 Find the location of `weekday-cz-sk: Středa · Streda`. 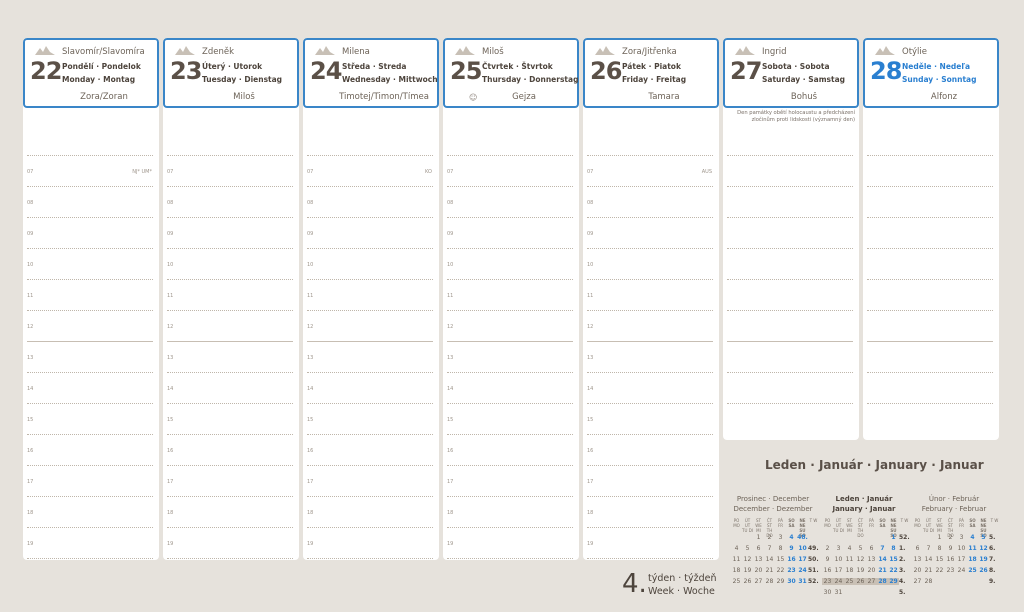

weekday-cz-sk: Středa · Streda is located at coordinates (374, 66).